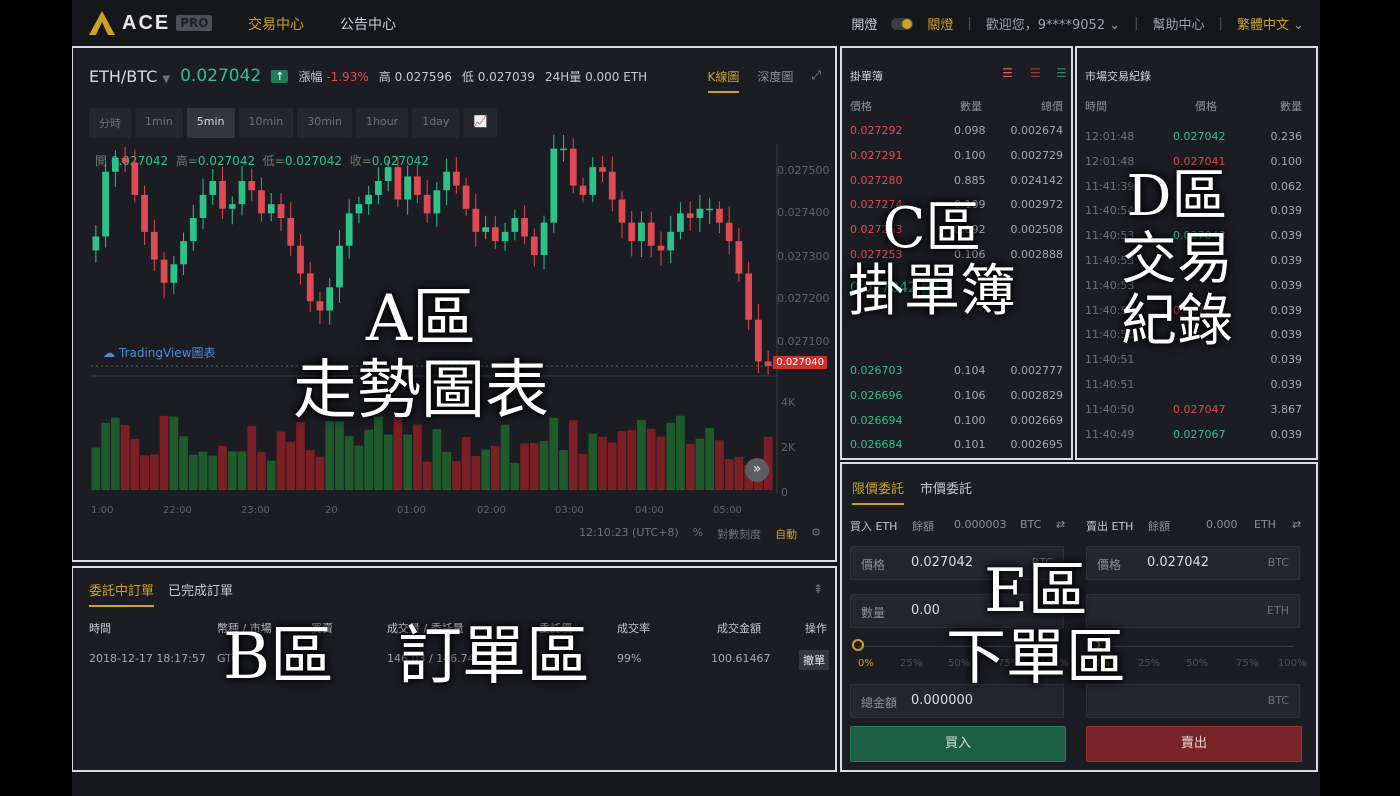 Image resolution: width=1400 pixels, height=796 pixels. I want to click on col-time: 時間, so click(1096, 106).